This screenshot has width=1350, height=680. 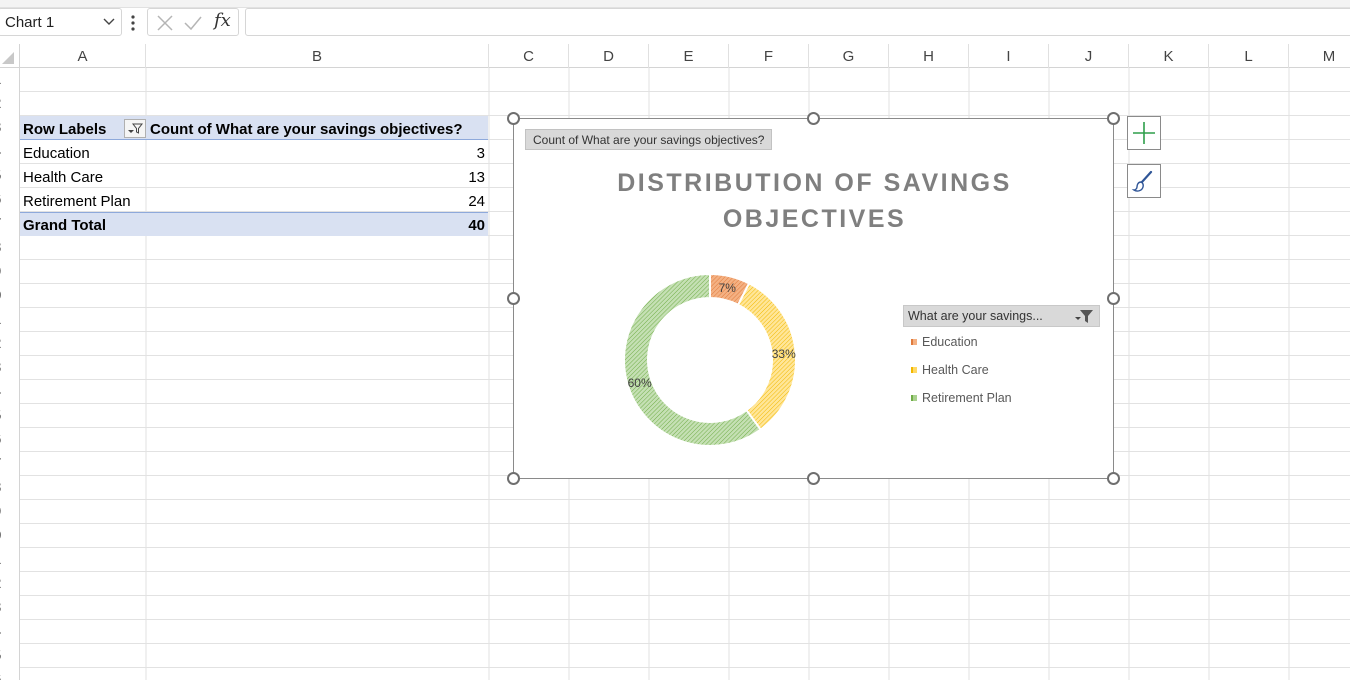 I want to click on column-header-k: K, so click(x=1169, y=56).